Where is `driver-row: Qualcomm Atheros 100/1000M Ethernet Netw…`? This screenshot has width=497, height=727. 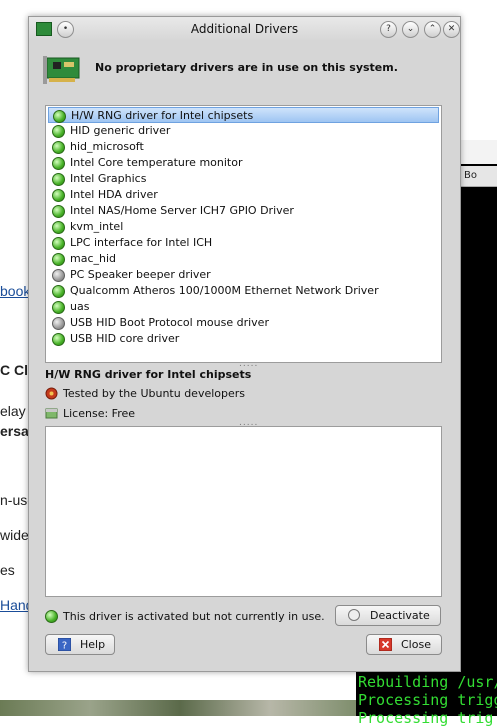 driver-row: Qualcomm Atheros 100/1000M Ethernet Netw… is located at coordinates (243, 291).